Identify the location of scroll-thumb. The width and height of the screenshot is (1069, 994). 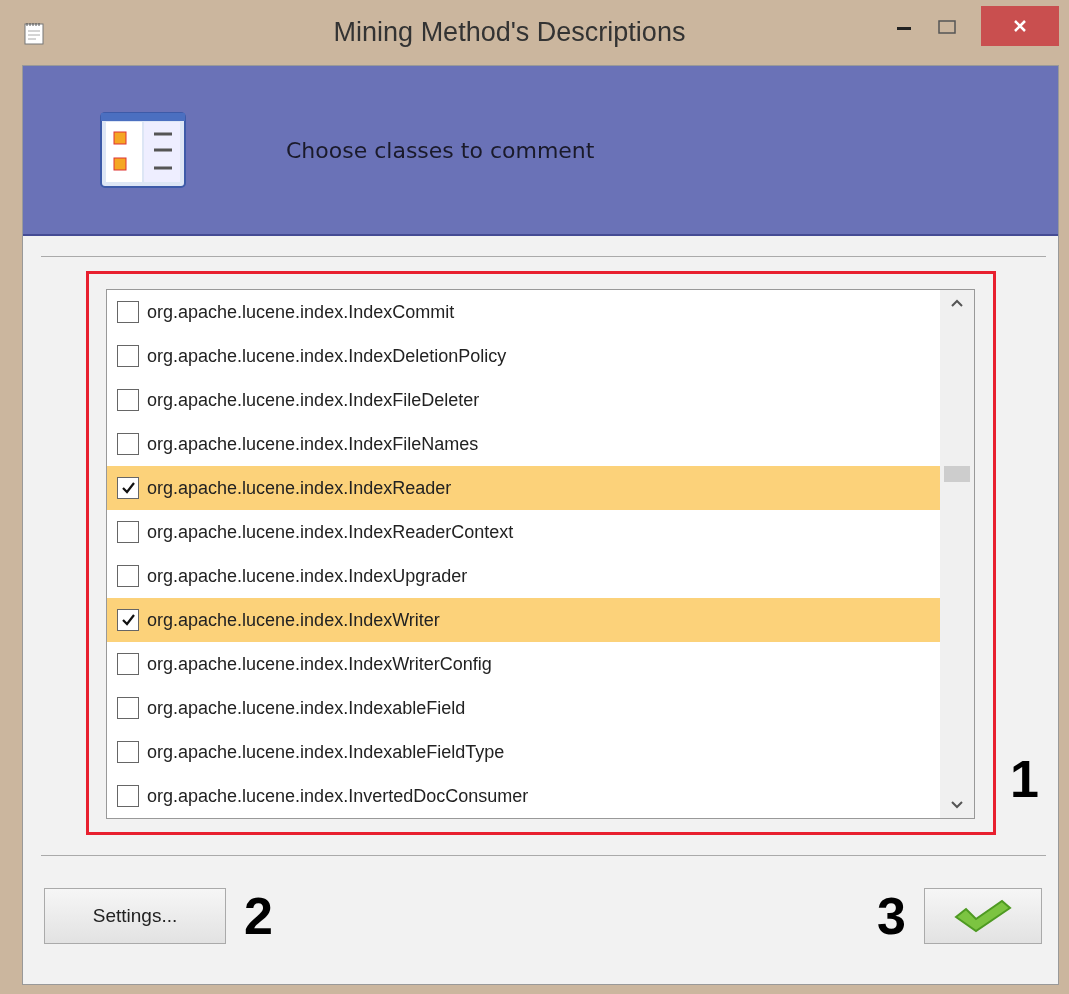
(957, 474).